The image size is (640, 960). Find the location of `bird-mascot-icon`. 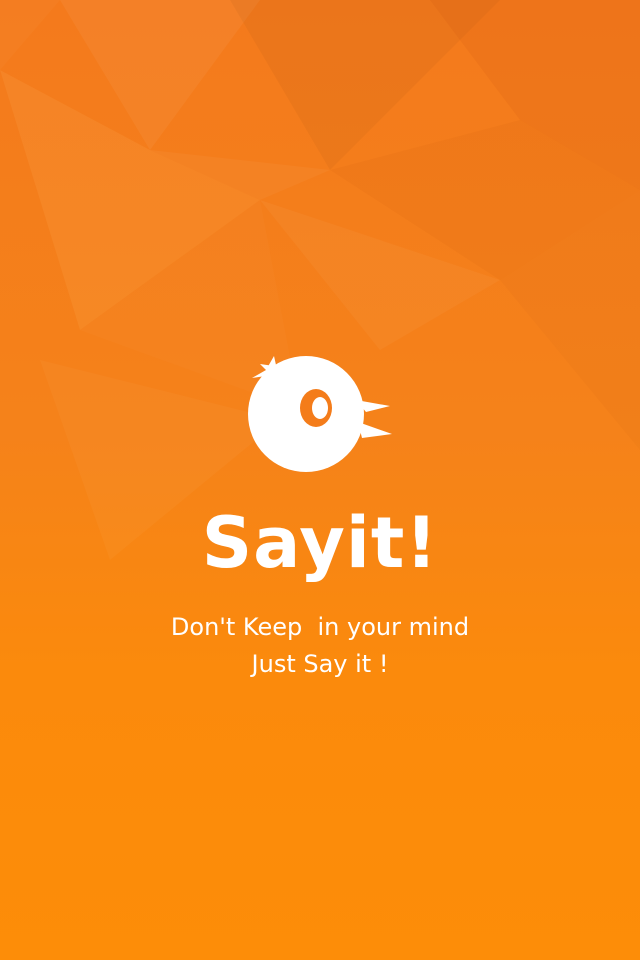

bird-mascot-icon is located at coordinates (320, 414).